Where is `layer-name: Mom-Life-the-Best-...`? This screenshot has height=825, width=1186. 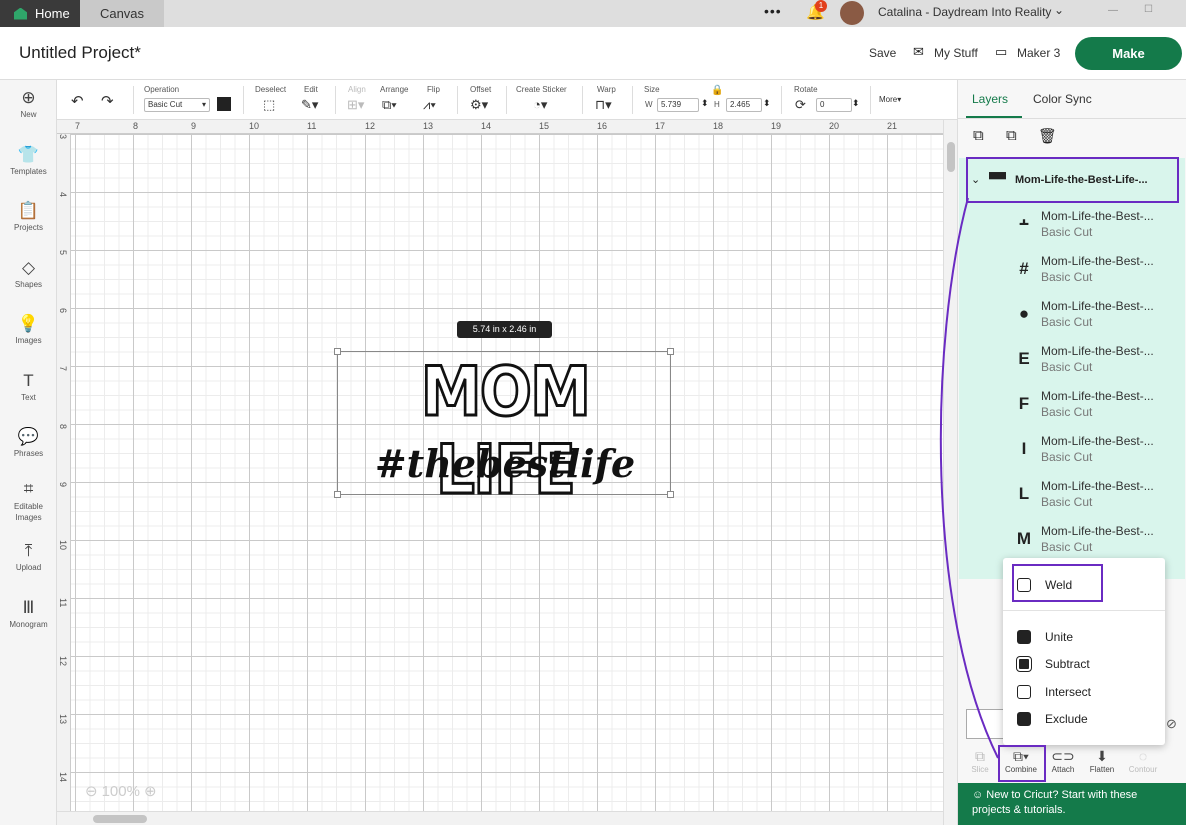
layer-name: Mom-Life-the-Best-... is located at coordinates (1097, 261).